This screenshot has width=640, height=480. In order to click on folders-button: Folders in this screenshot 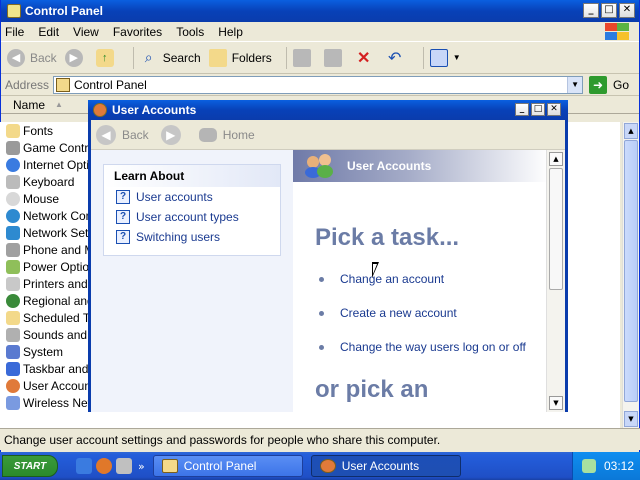, I will do `click(240, 57)`.